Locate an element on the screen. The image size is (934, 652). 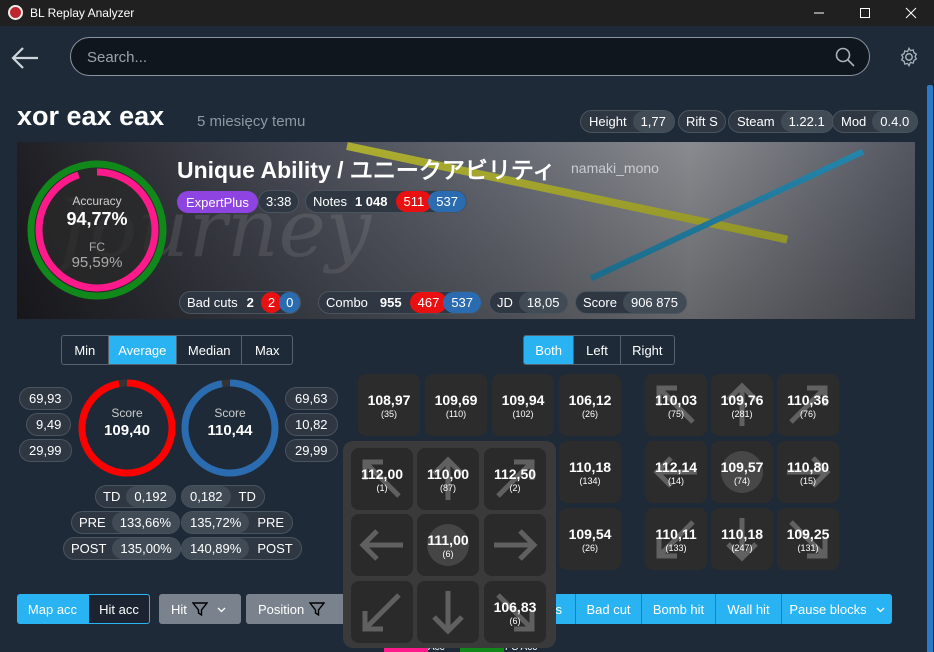
badcuts-label: Bad cuts is located at coordinates (212, 302).